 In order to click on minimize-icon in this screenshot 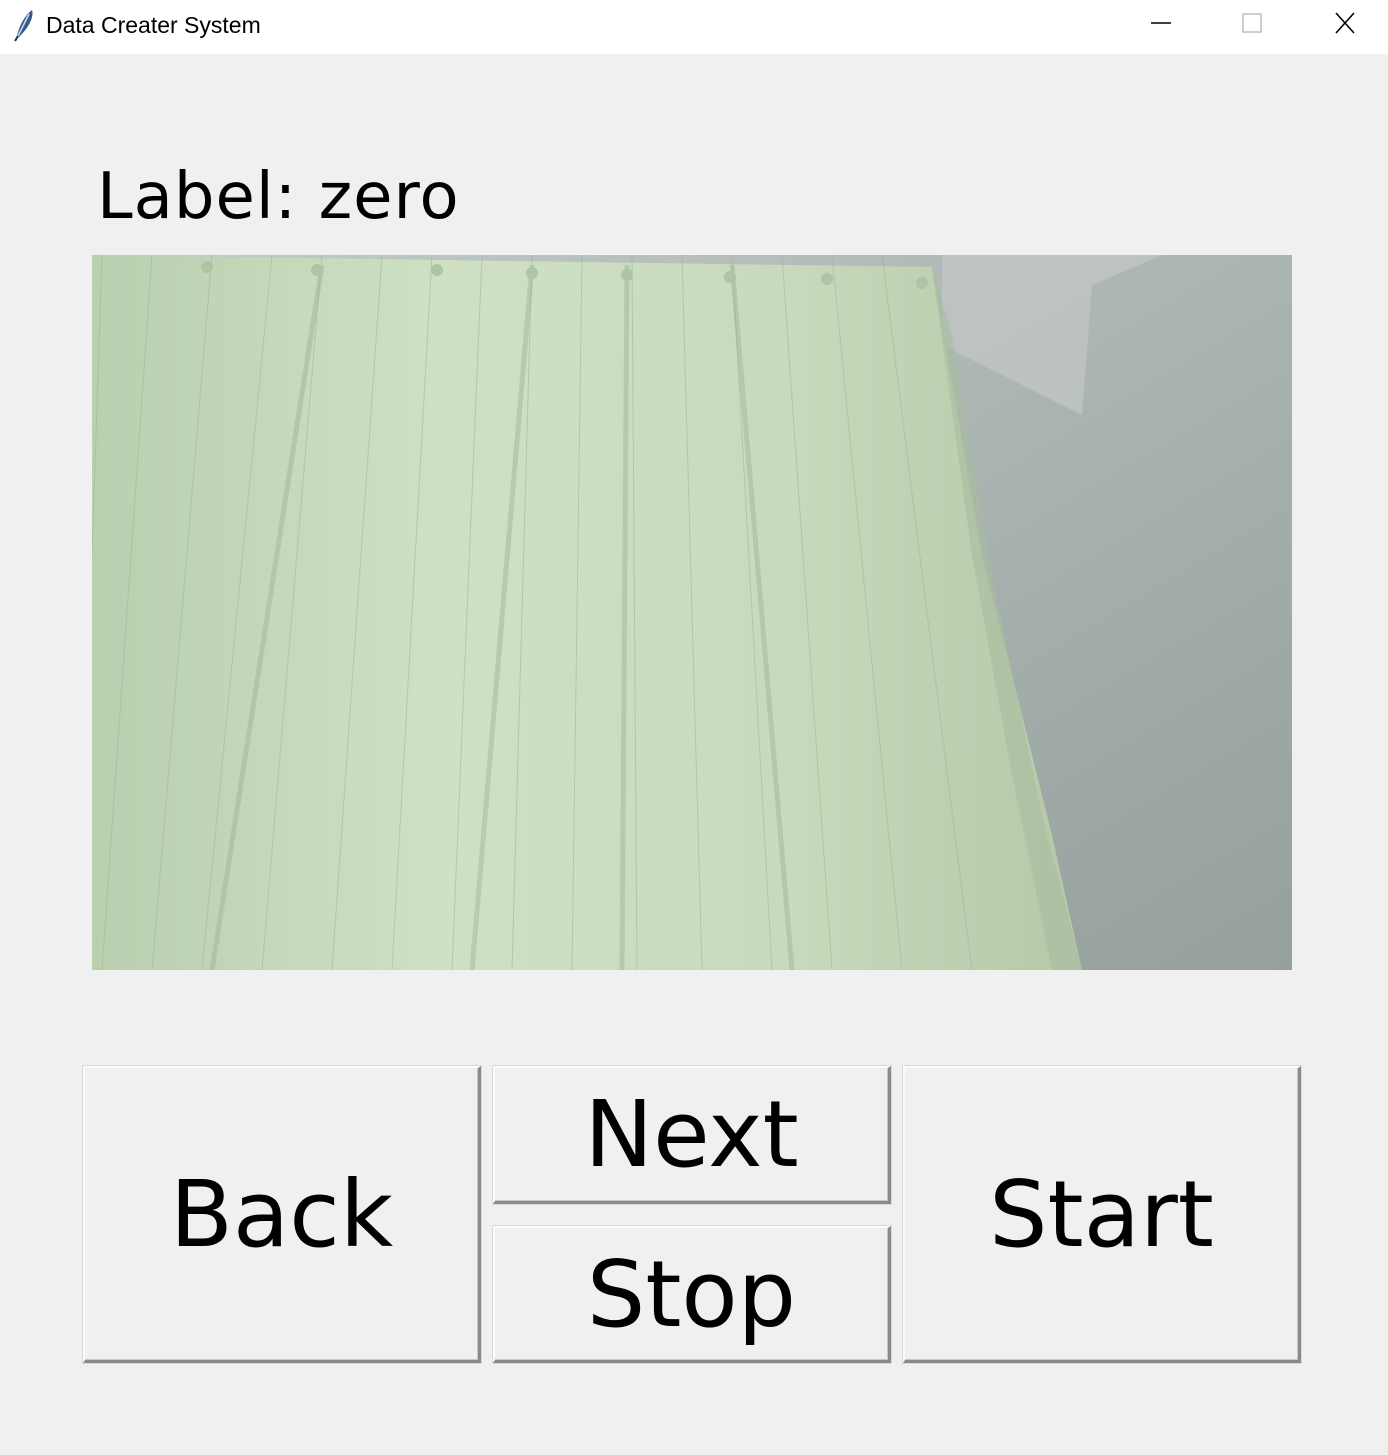, I will do `click(1161, 23)`.